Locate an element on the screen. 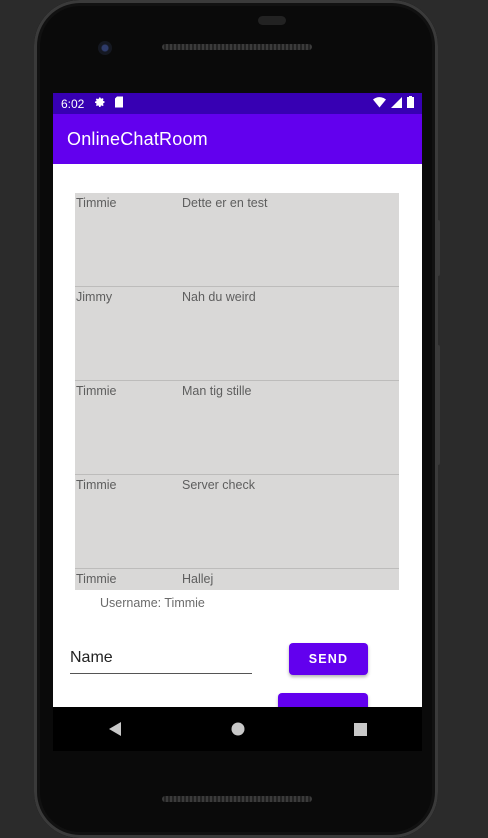 The image size is (488, 838). app-title: OnlineChatRoom is located at coordinates (137, 138).